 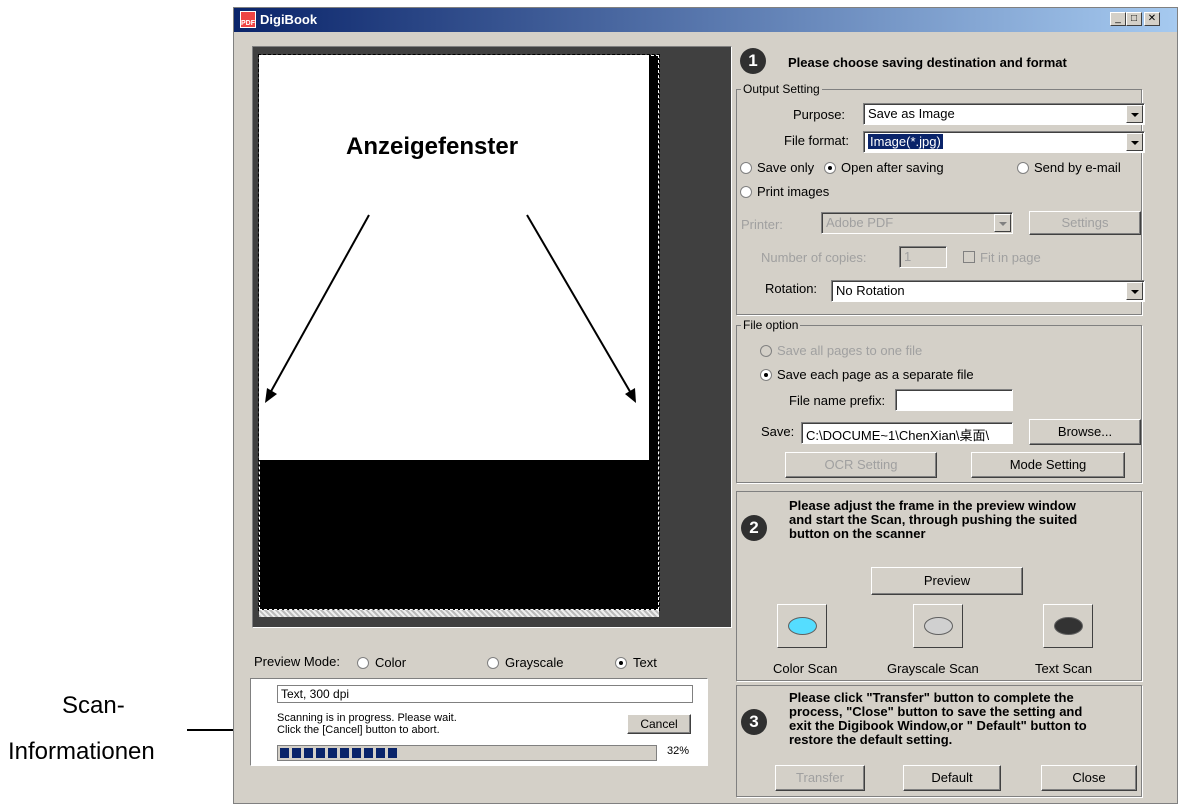 What do you see at coordinates (1023, 168) in the screenshot?
I see `send-by-email-radio` at bounding box center [1023, 168].